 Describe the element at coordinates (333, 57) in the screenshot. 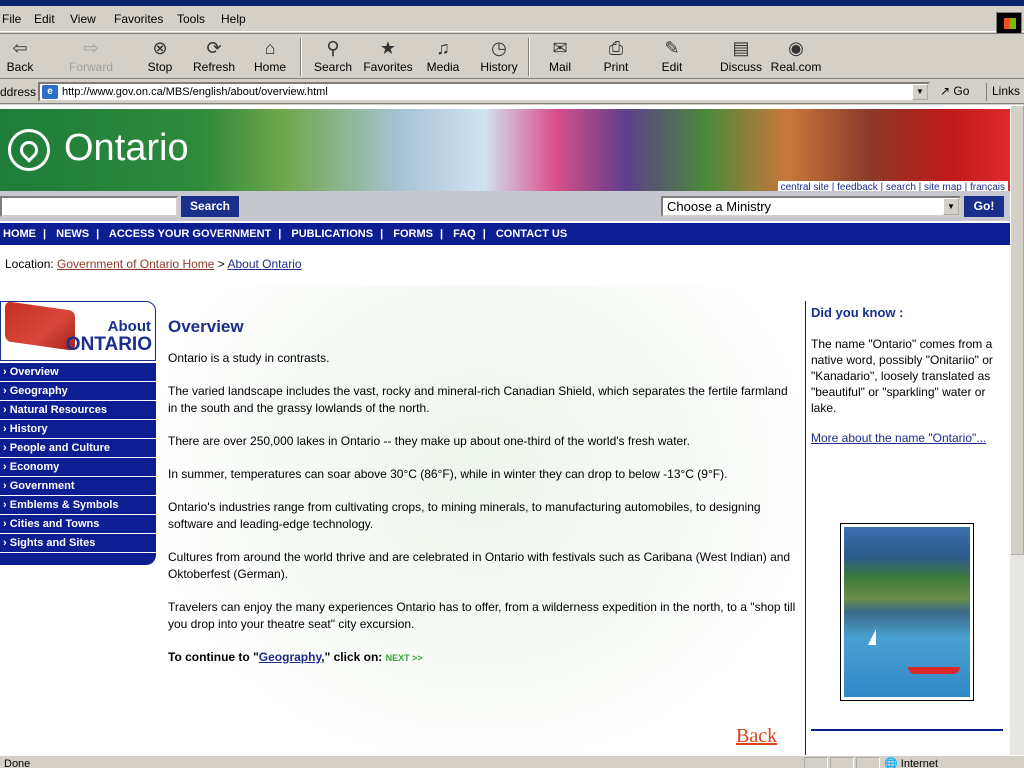

I see `search-button: ⚲ Search` at that location.